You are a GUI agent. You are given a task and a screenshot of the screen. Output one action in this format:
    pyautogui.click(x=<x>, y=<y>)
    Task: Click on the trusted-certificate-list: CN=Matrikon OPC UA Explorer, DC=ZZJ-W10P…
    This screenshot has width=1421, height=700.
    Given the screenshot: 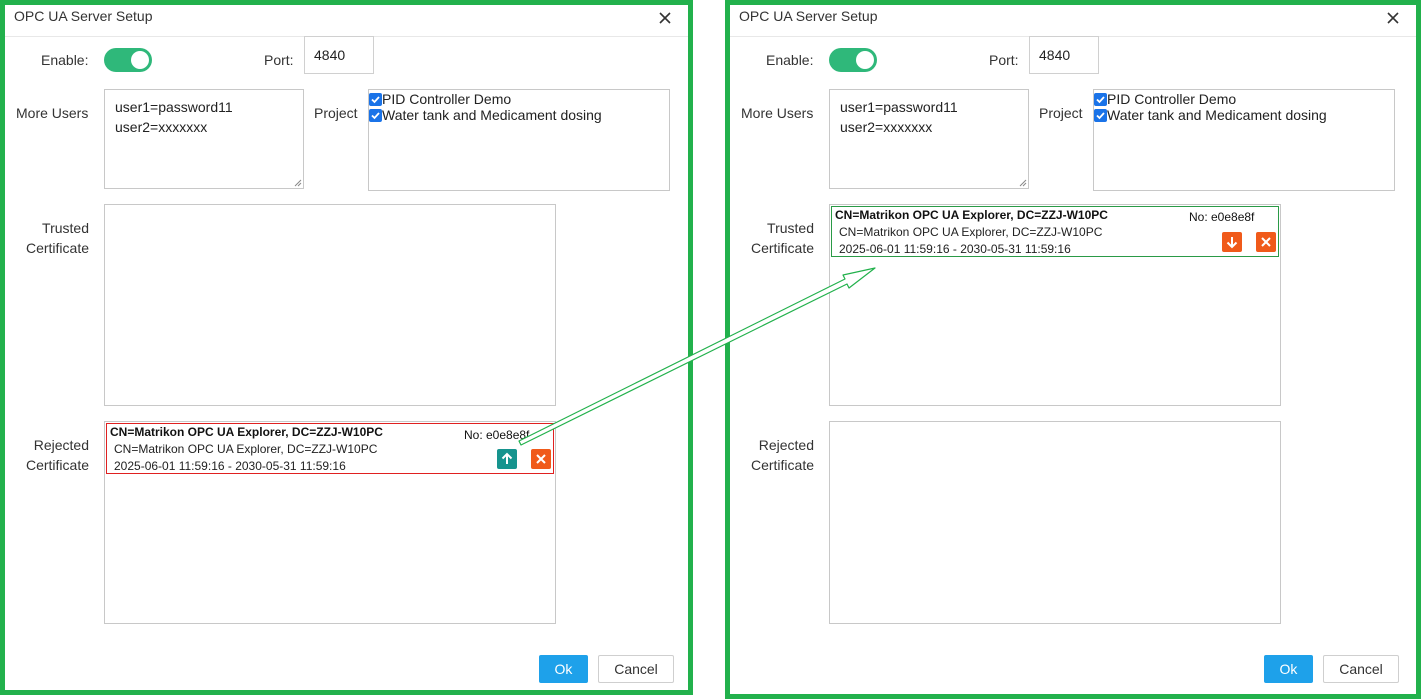 What is the action you would take?
    pyautogui.click(x=1055, y=305)
    